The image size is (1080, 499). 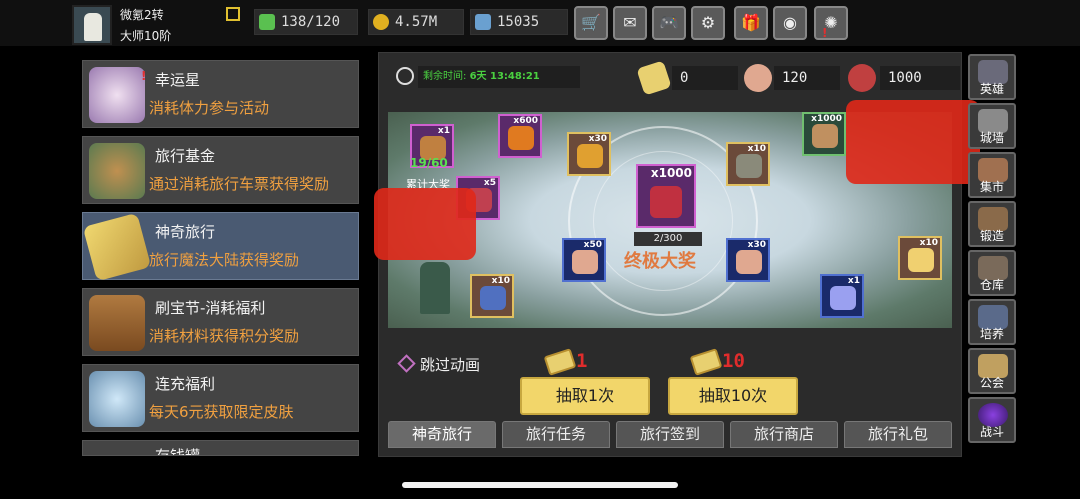 I want to click on cart-icon: 🛒, so click(x=591, y=22).